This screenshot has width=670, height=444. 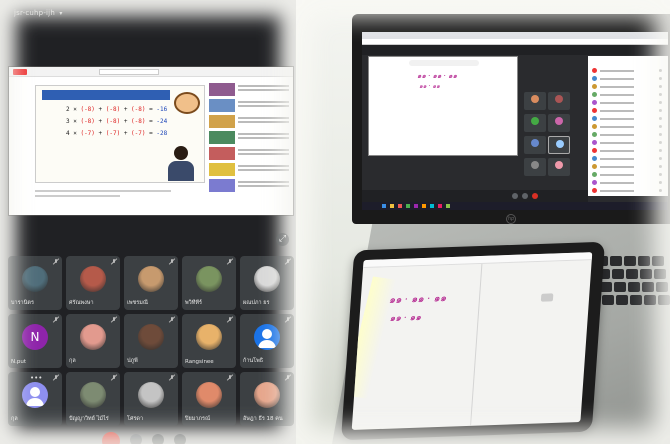 What do you see at coordinates (35, 395) in the screenshot?
I see `person-icon` at bounding box center [35, 395].